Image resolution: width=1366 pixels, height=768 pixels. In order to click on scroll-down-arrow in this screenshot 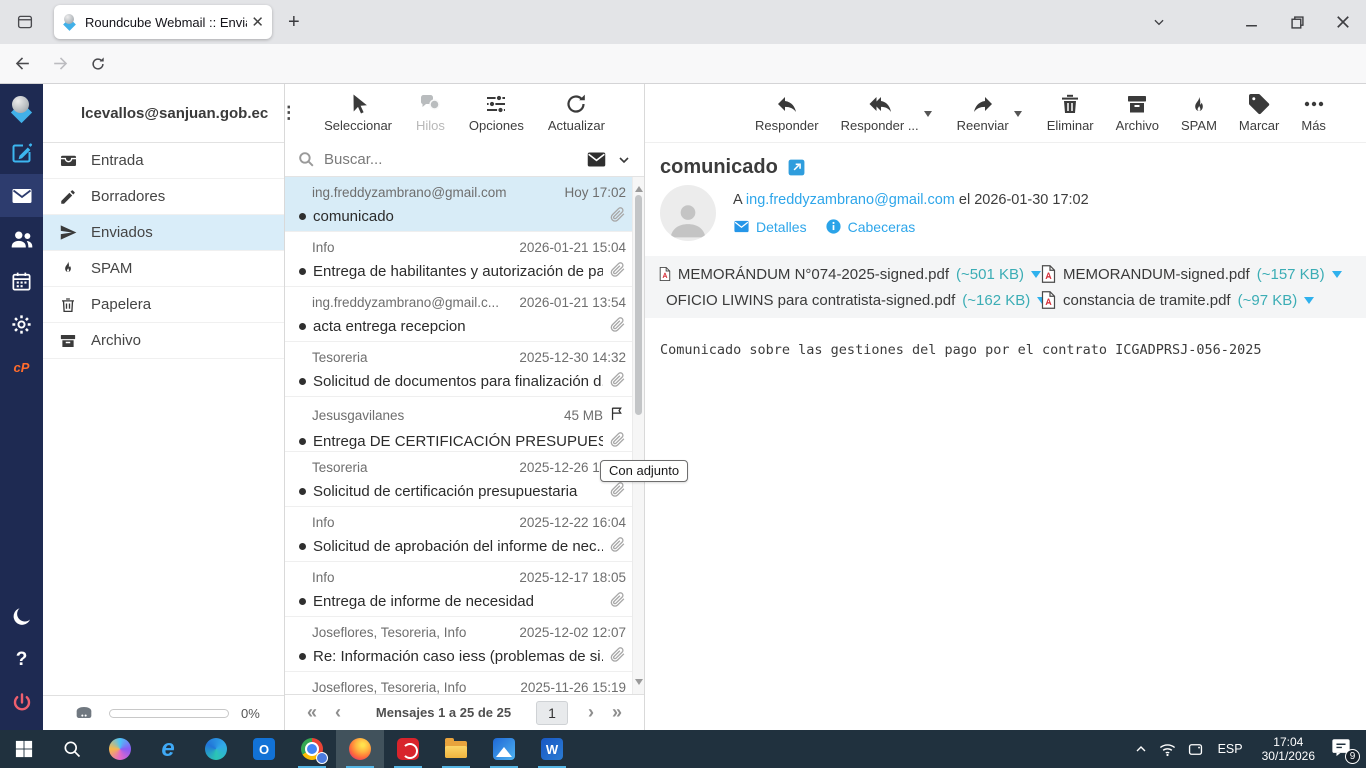, I will do `click(639, 684)`.